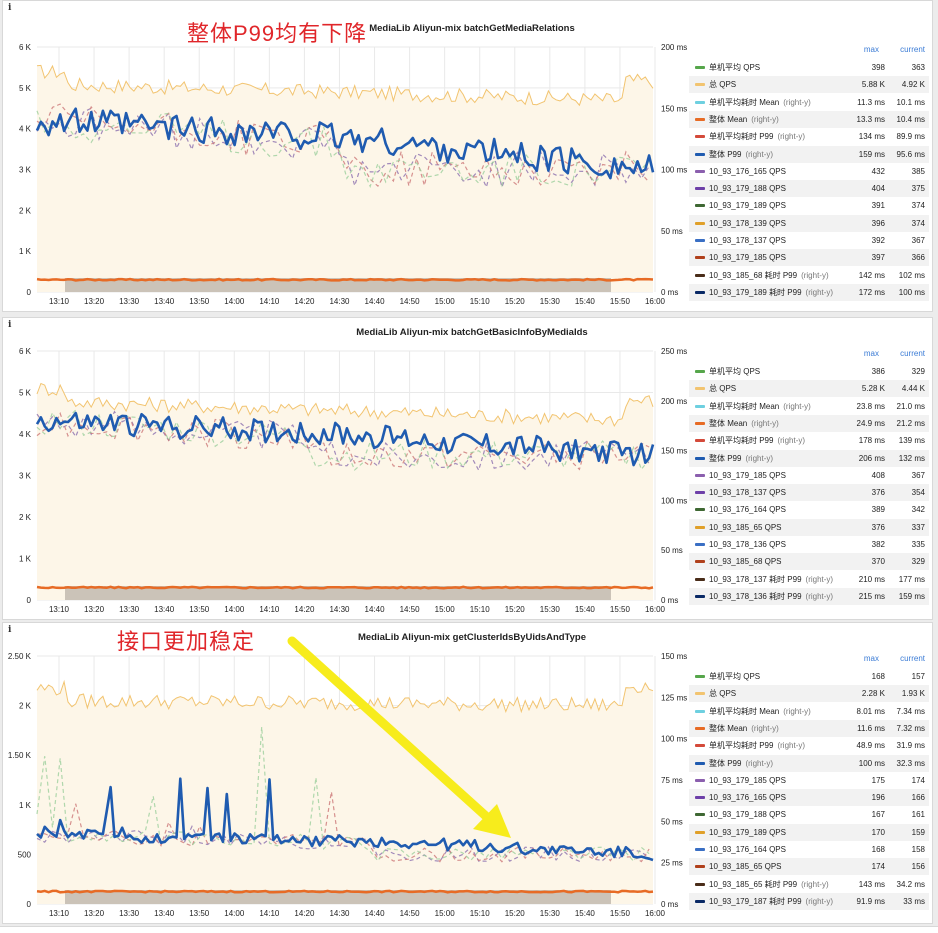 This screenshot has width=938, height=933. What do you see at coordinates (809, 676) in the screenshot?
I see `legend-item: 单机平均 QPS 168 157` at bounding box center [809, 676].